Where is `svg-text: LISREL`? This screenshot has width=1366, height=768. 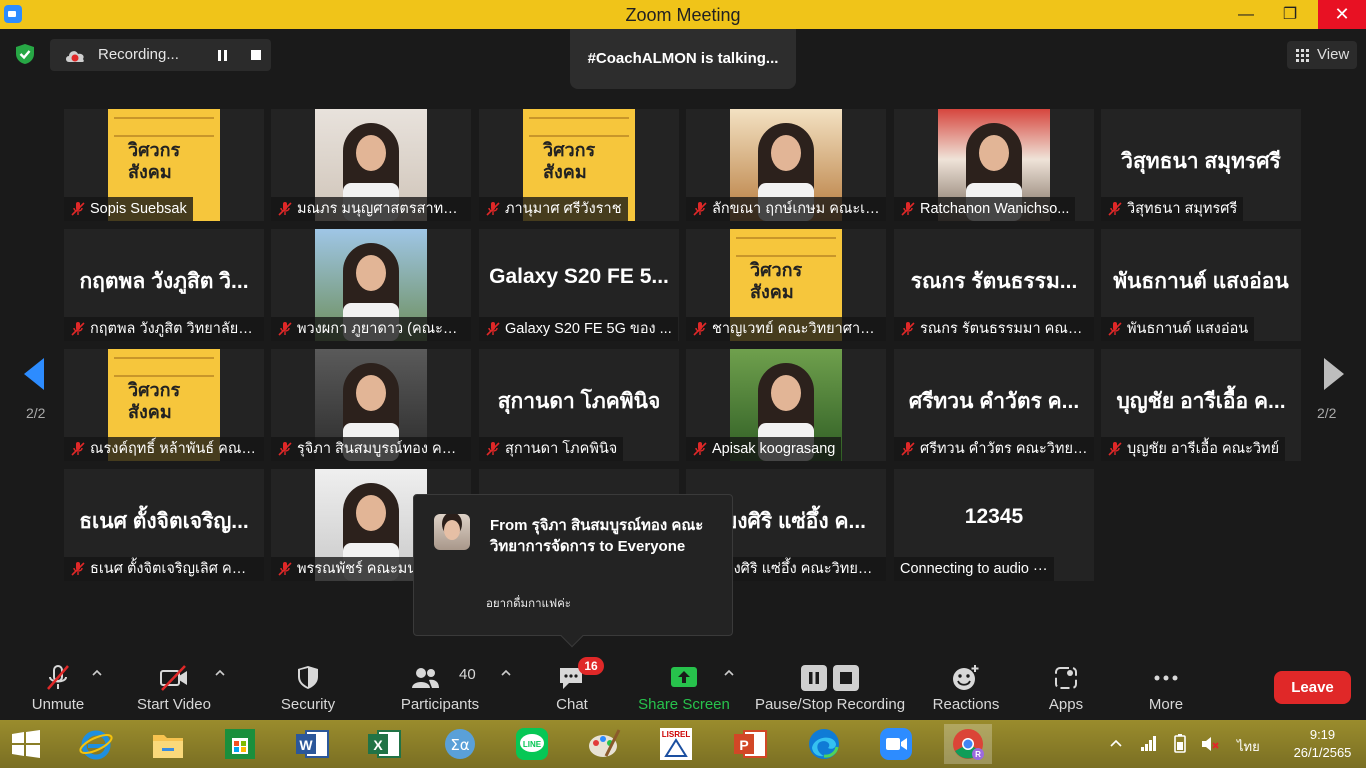 svg-text: LISREL is located at coordinates (676, 734).